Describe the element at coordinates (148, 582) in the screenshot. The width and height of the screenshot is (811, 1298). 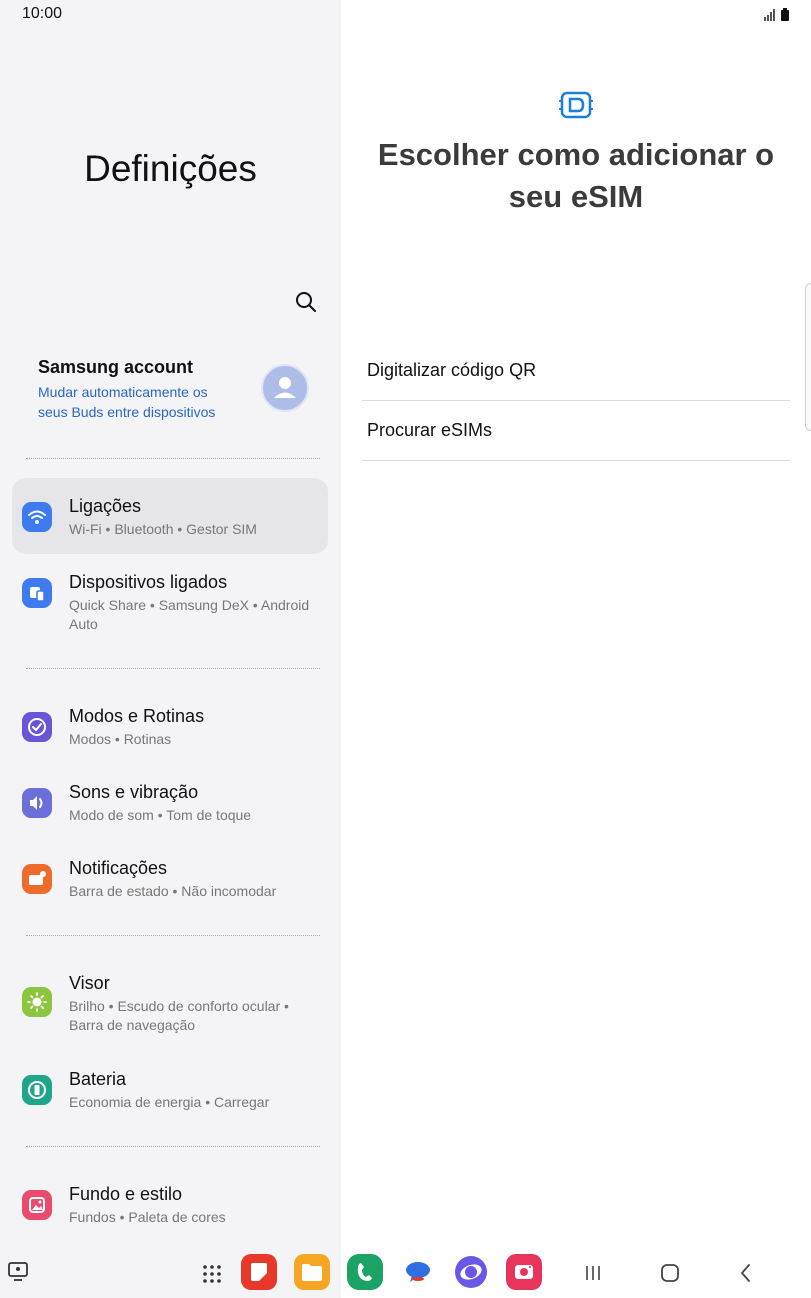
I see `menu-item-label: Dispositivos ligados` at that location.